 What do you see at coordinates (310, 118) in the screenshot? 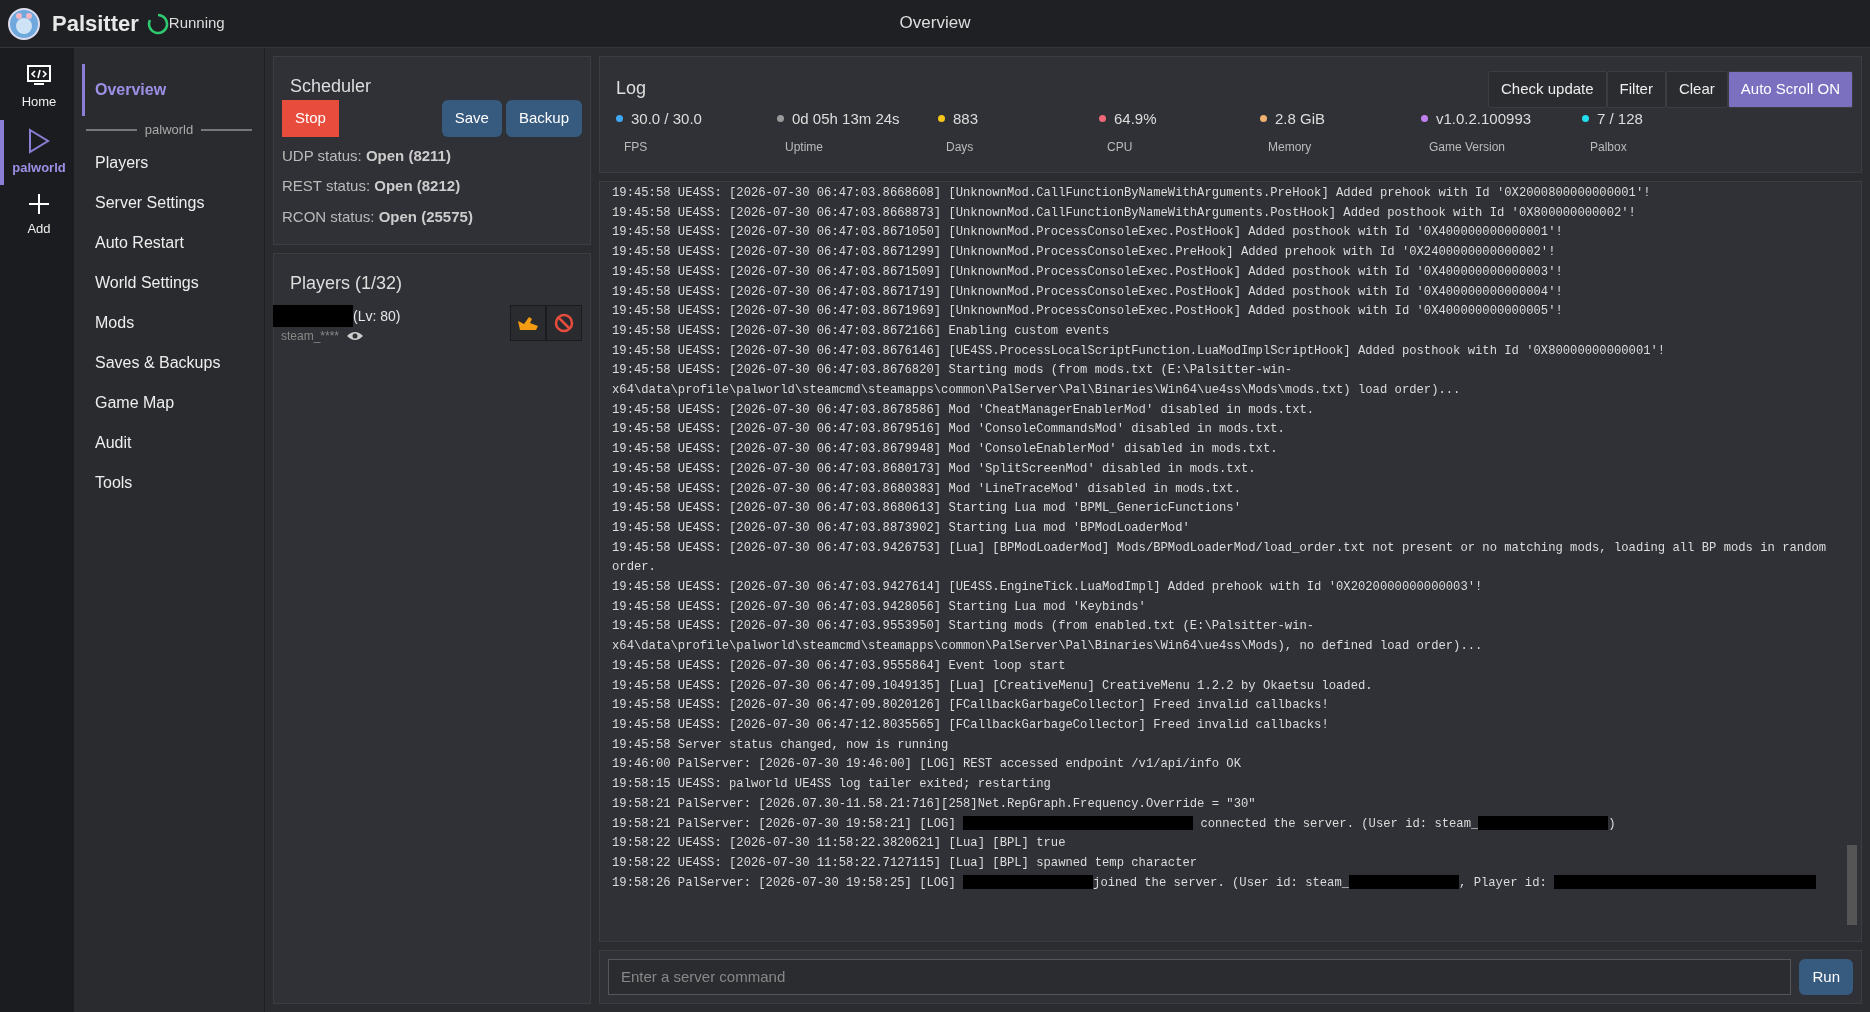
I see `scheduler-button: Stop` at bounding box center [310, 118].